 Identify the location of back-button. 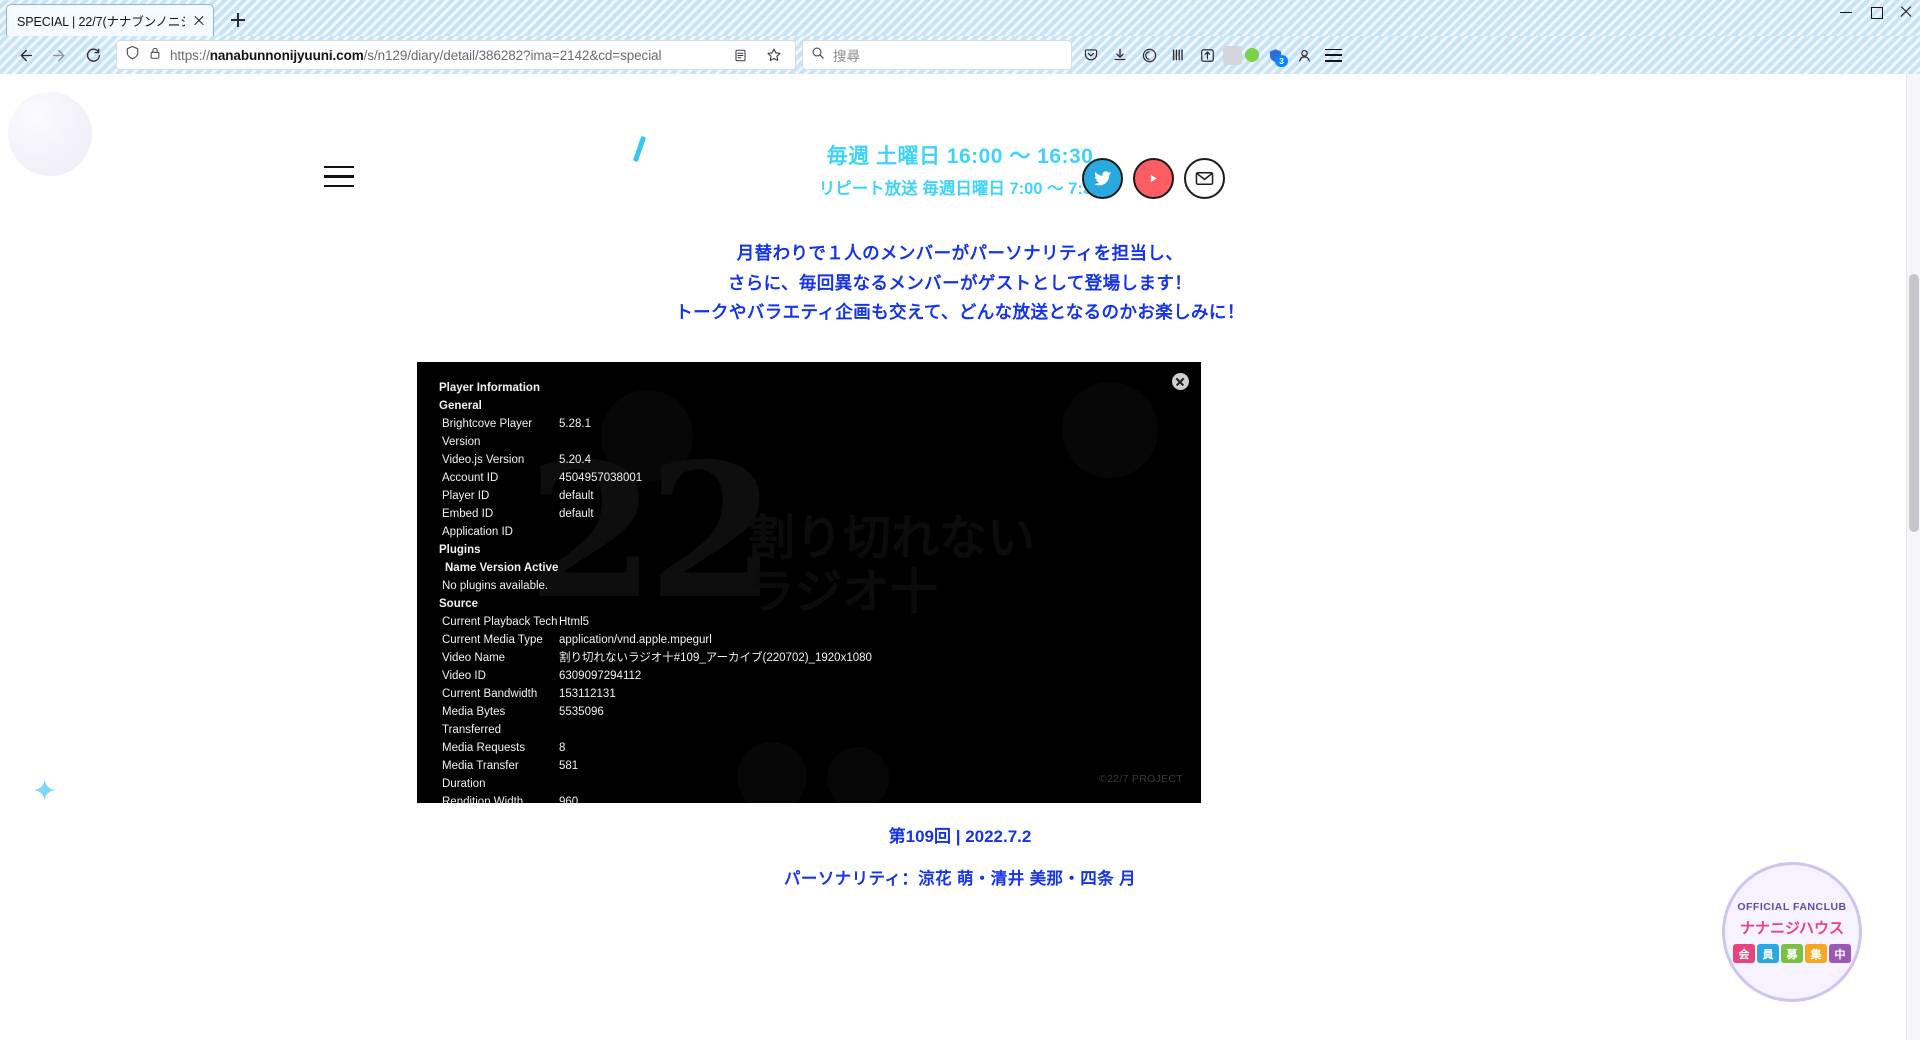
(25, 55).